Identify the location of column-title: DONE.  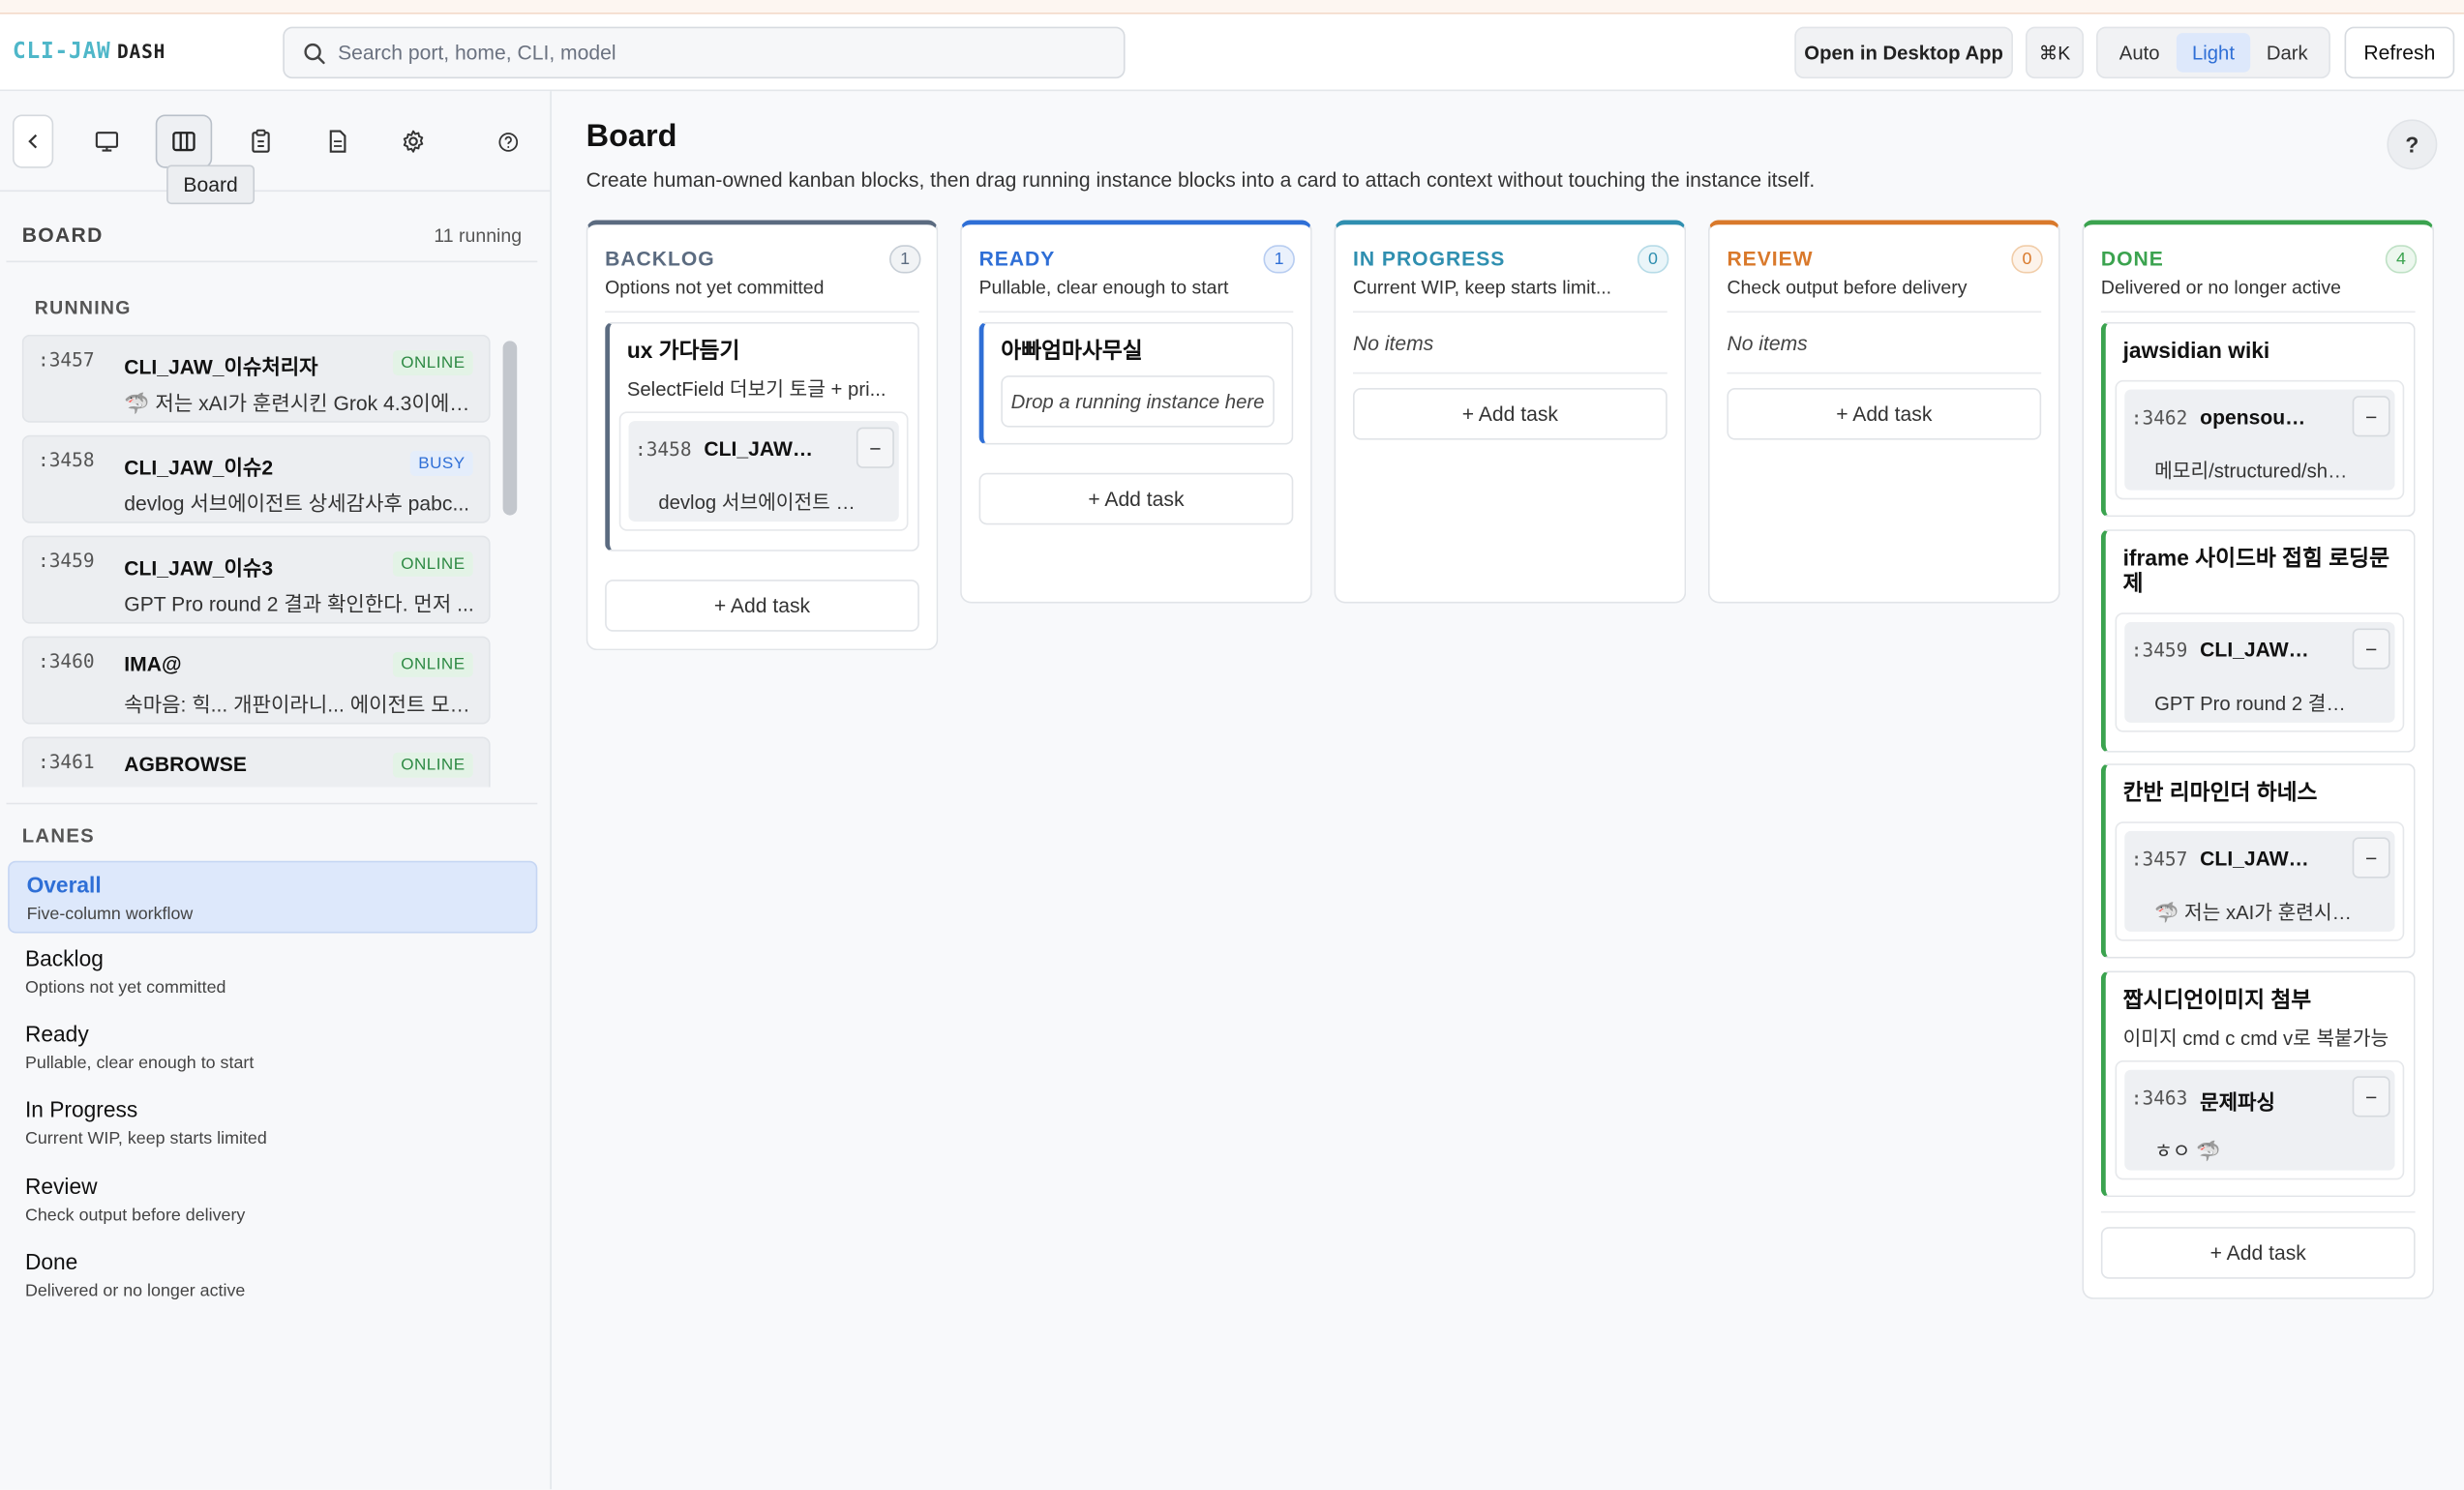
(2132, 259).